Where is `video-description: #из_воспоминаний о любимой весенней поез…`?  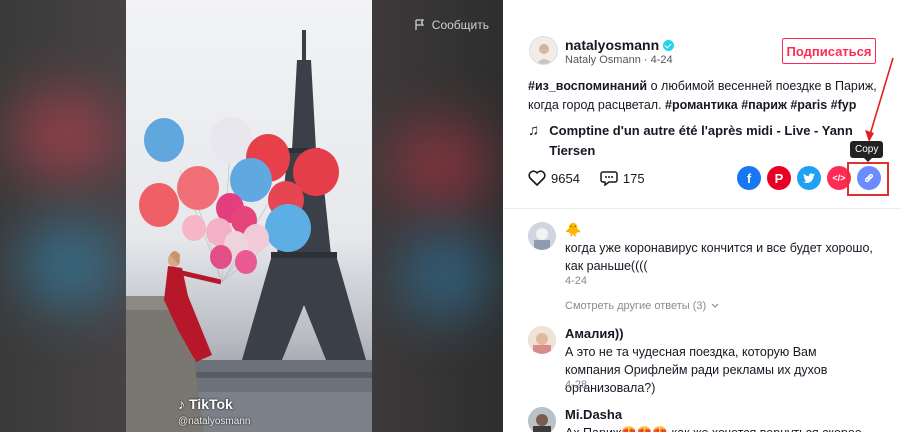 video-description: #из_воспоминаний о любимой весенней поез… is located at coordinates (703, 96).